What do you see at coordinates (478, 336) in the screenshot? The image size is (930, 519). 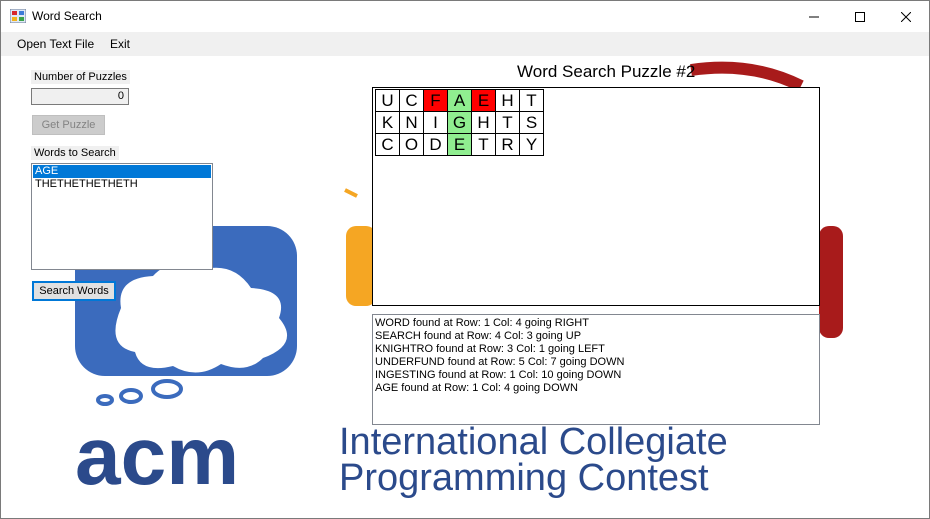 I see `result-line: SEARCH found at Row: 4 Col: 3 going UP` at bounding box center [478, 336].